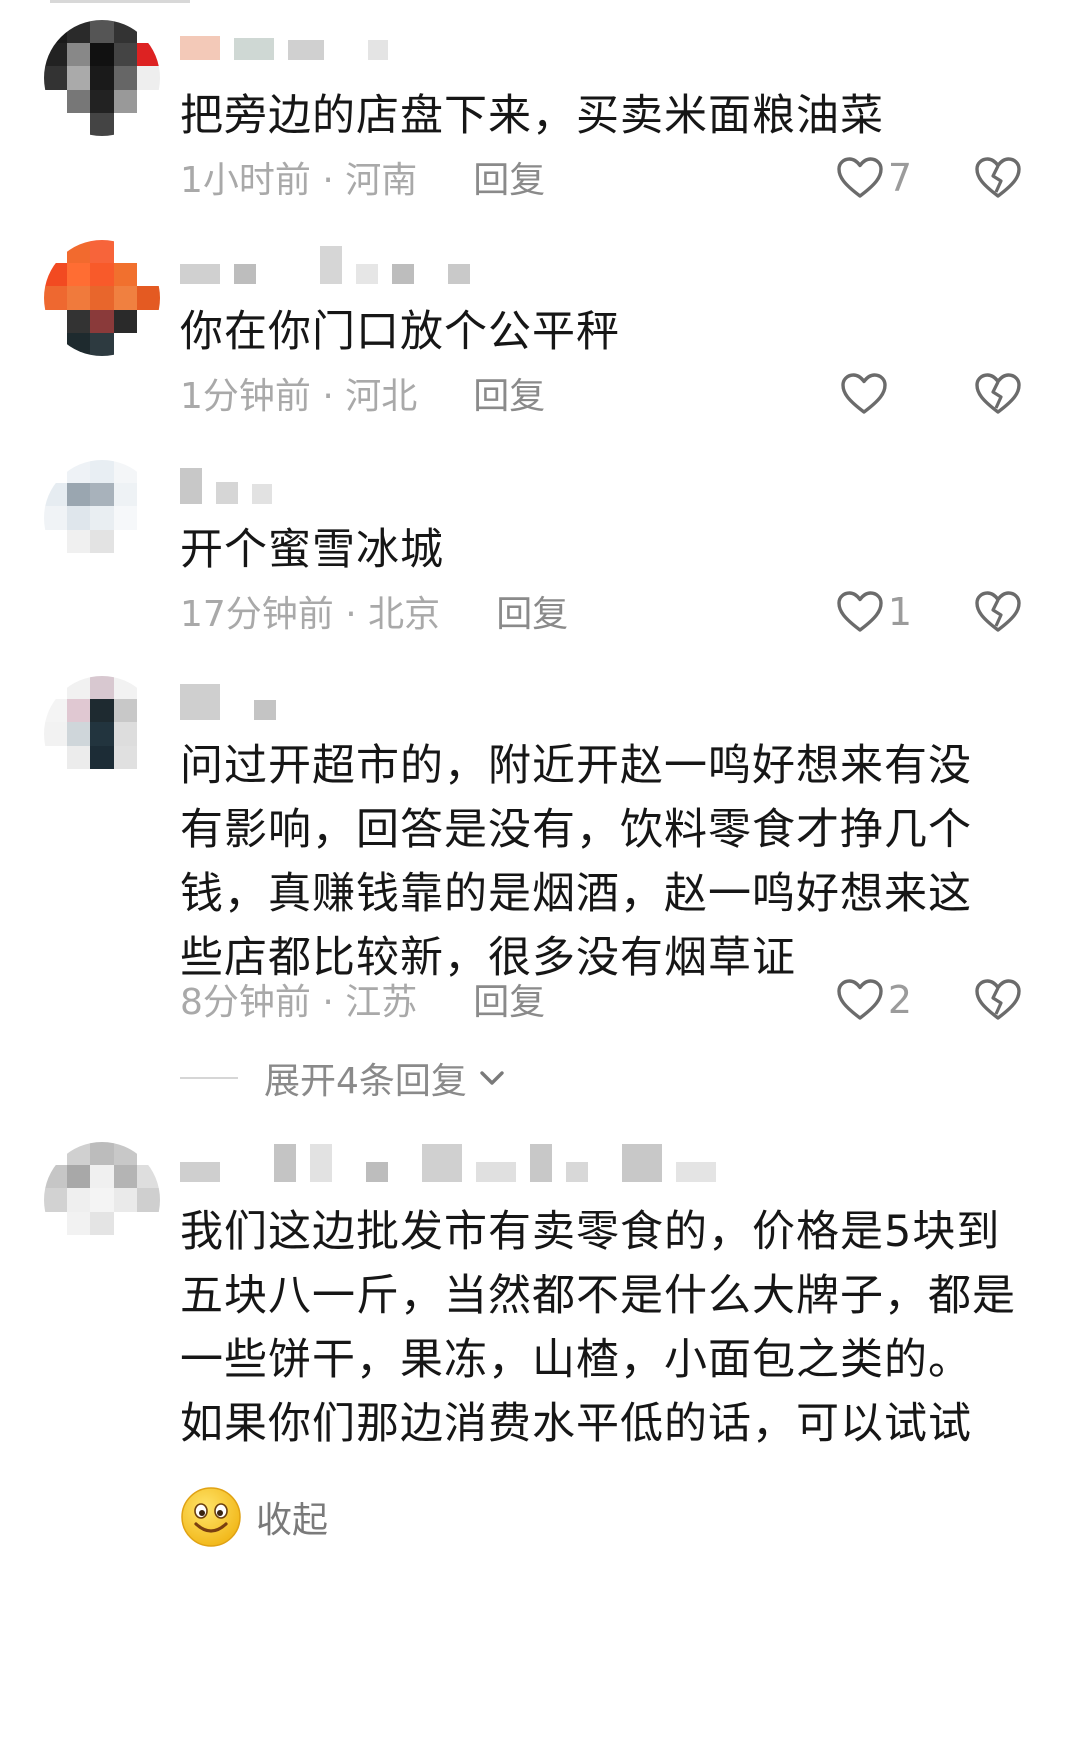 Image resolution: width=1080 pixels, height=1757 pixels. I want to click on comment-location: 河北, so click(381, 396).